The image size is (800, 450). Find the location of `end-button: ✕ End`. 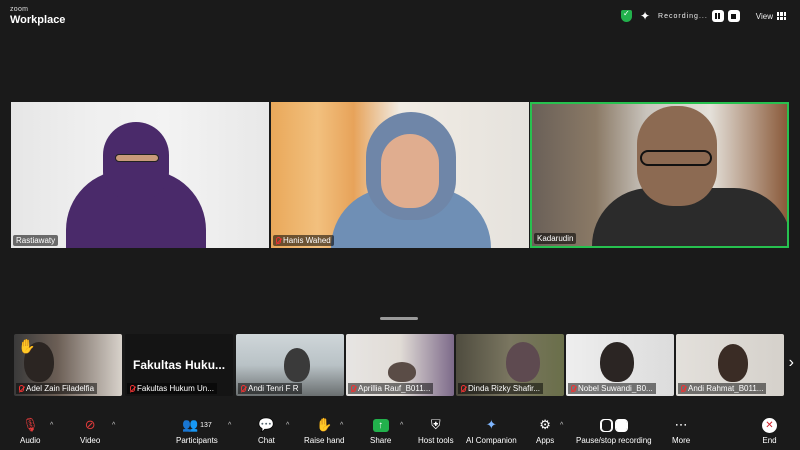

end-button: ✕ End is located at coordinates (769, 430).